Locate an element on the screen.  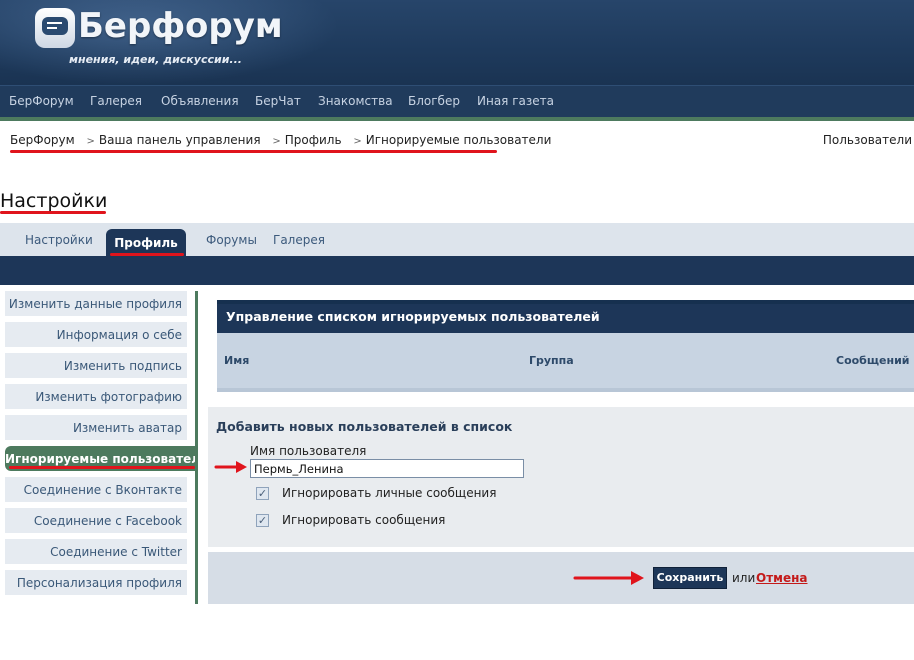
sidebar-item-personalization: Персонализация профиля is located at coordinates (96, 582).